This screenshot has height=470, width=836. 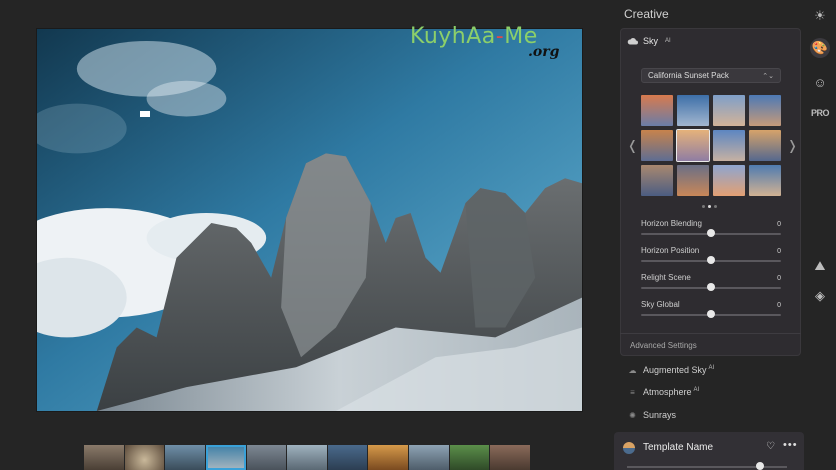 I want to click on slider-row: Sky Global 0, so click(x=711, y=311).